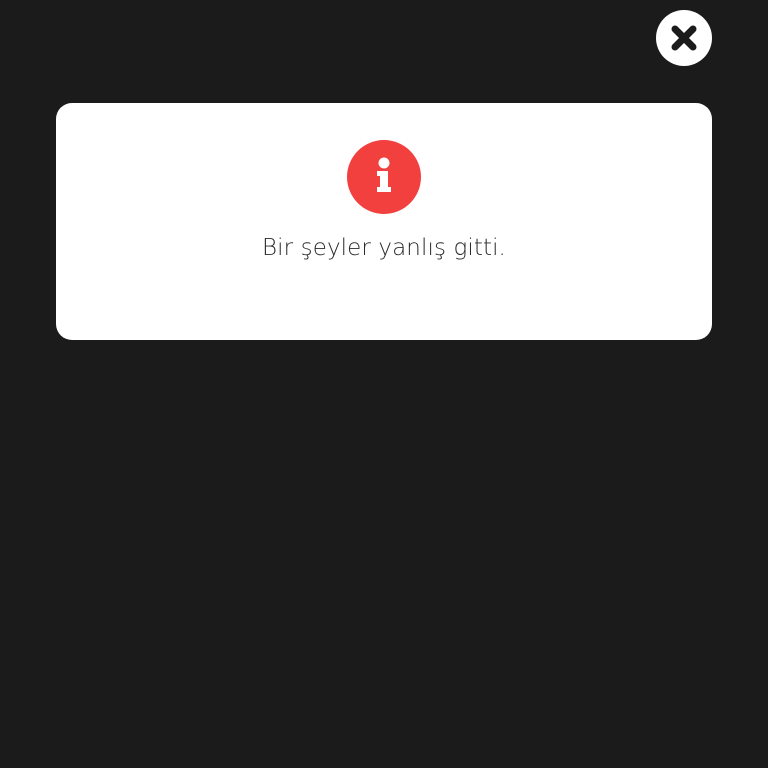 The height and width of the screenshot is (768, 768). I want to click on info-icon, so click(384, 177).